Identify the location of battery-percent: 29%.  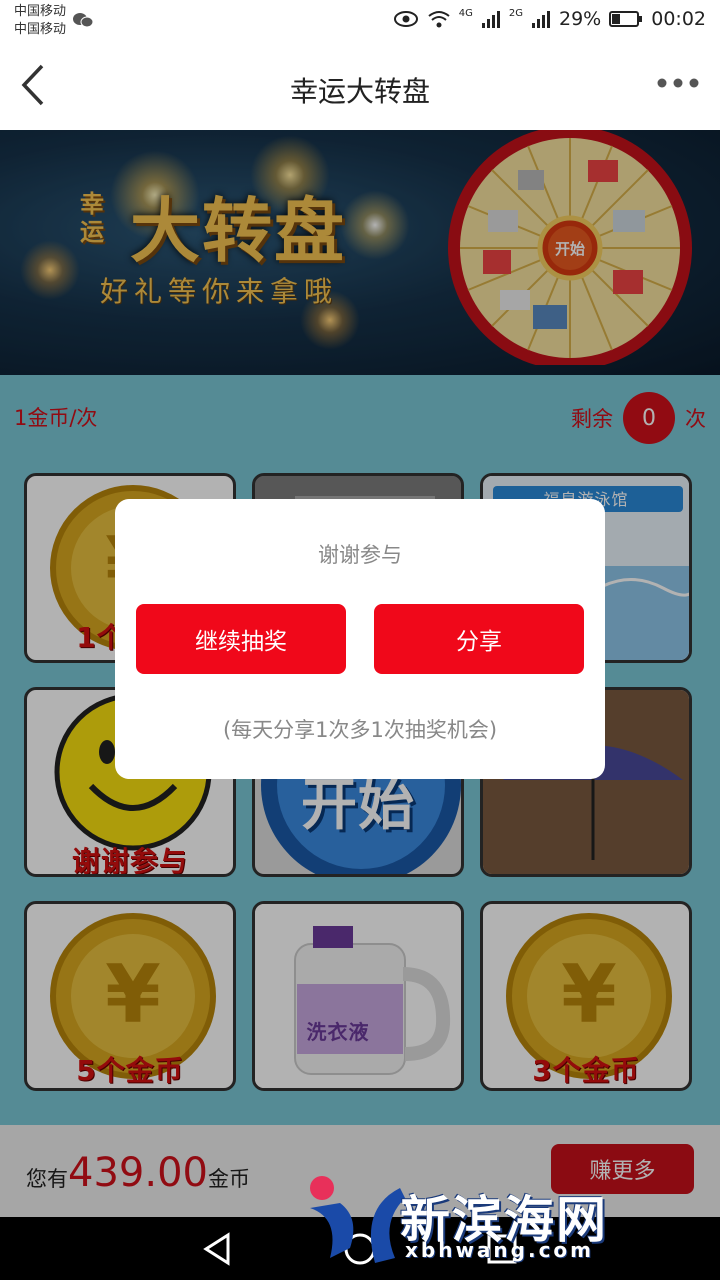
(580, 19).